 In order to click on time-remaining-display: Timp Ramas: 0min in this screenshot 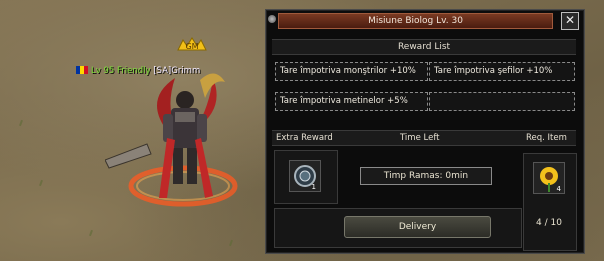, I will do `click(426, 176)`.